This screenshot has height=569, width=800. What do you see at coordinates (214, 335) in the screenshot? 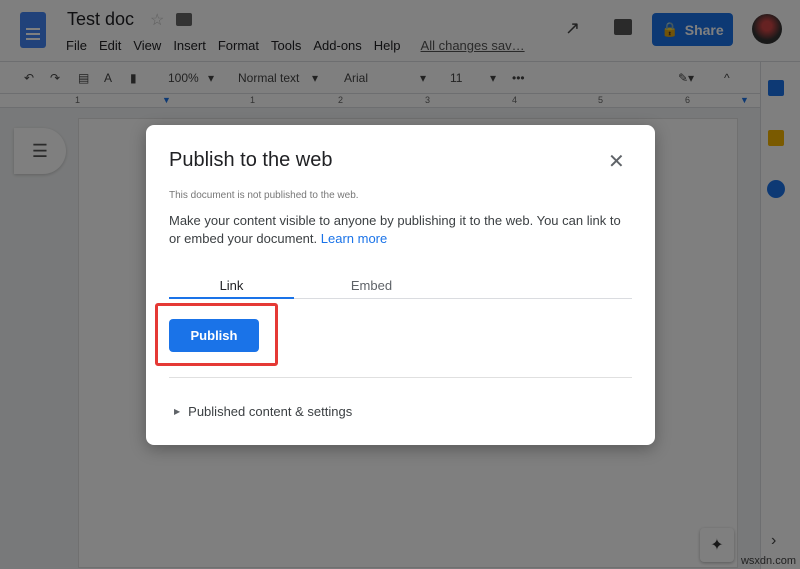
I see `publish-button: Publish` at bounding box center [214, 335].